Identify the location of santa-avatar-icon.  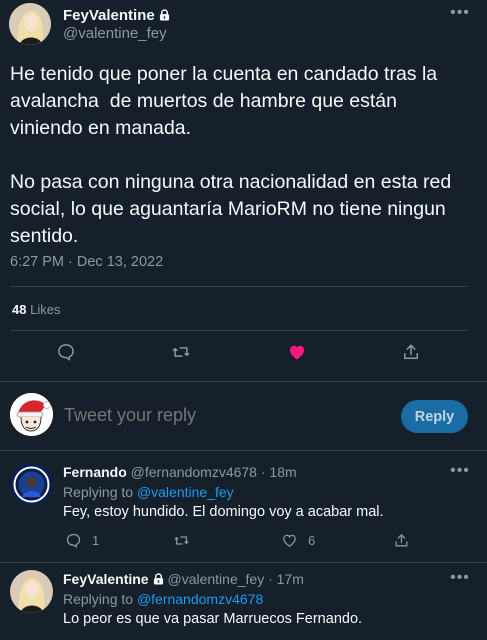
(31, 414).